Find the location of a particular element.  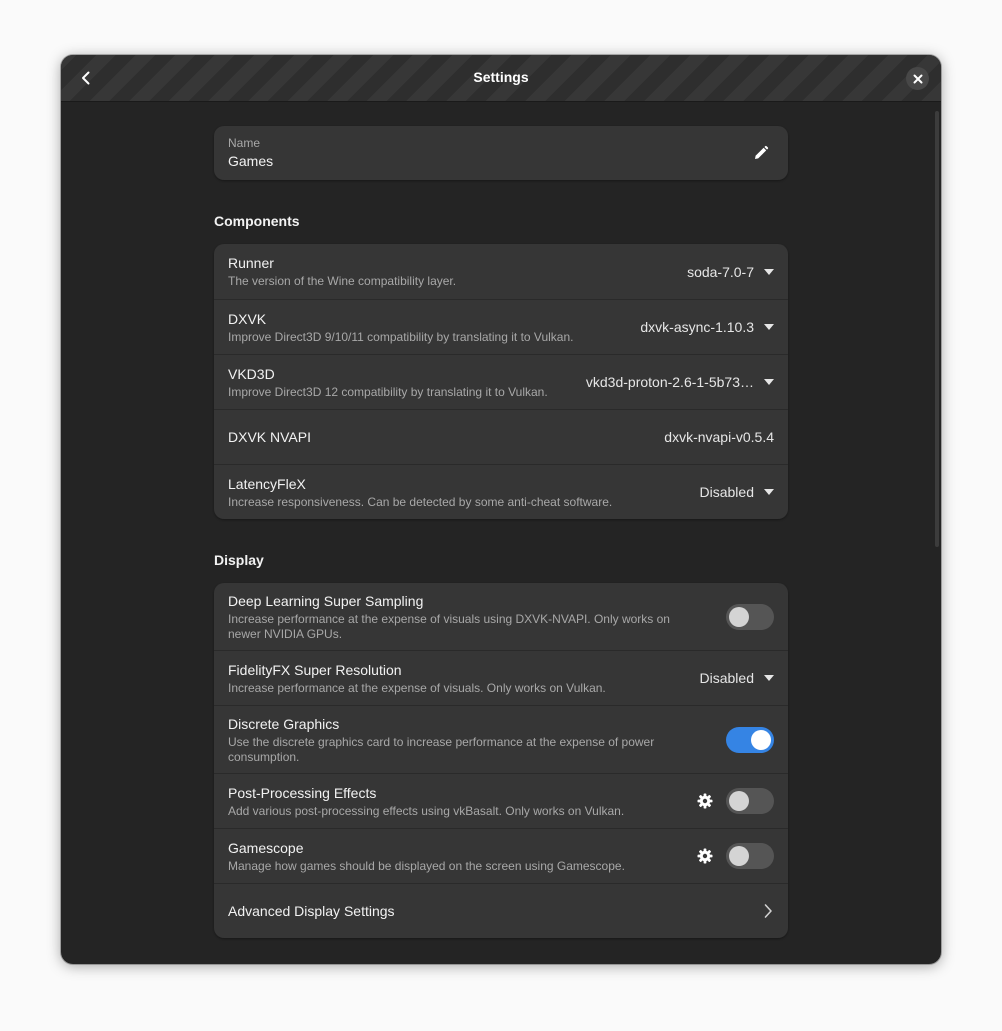

post-processing-settings-button is located at coordinates (705, 801).